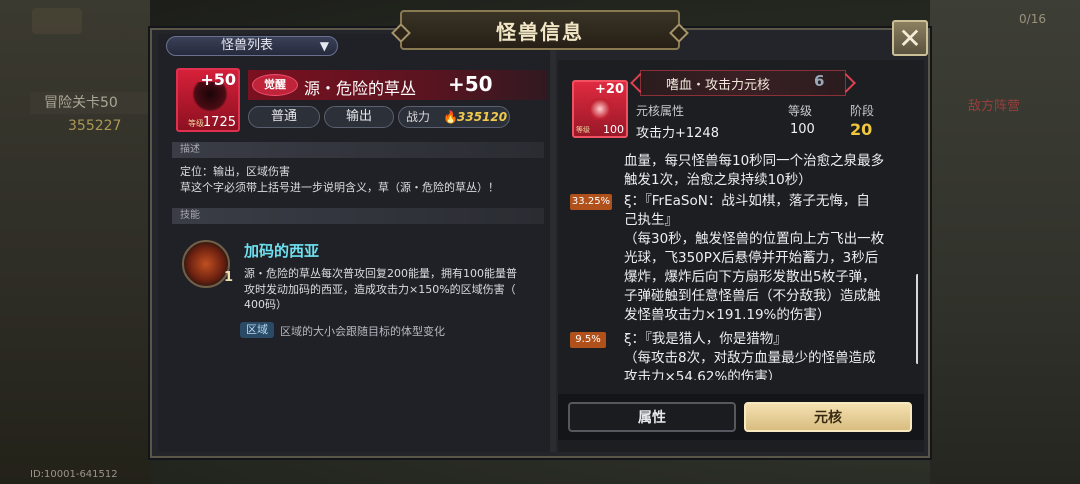 The image size is (1080, 484). Describe the element at coordinates (339, 187) in the screenshot. I see `description-line-2: 草这个字必须带上括号进一步说明含义，草（源・危险的草丛）！` at that location.